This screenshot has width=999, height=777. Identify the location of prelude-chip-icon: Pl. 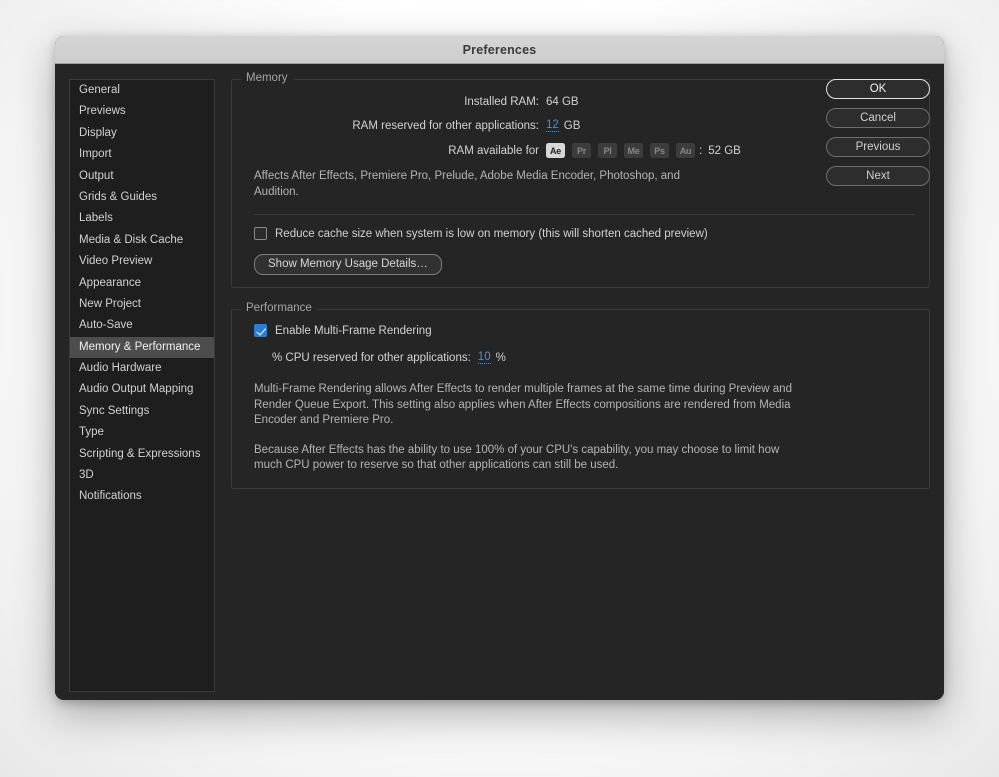
(607, 150).